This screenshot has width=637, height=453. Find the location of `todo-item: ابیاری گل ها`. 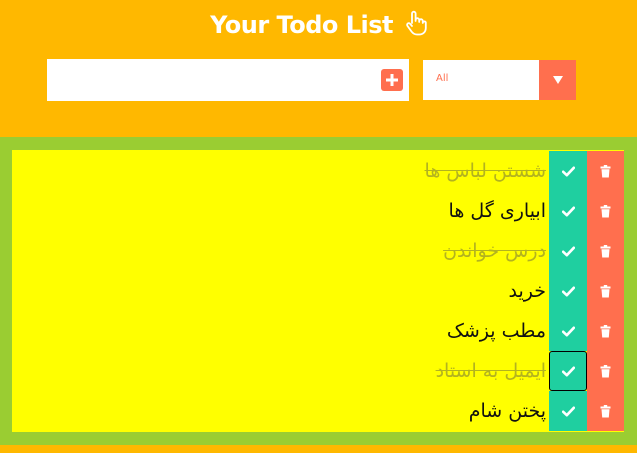

todo-item: ابیاری گل ها is located at coordinates (318, 211).